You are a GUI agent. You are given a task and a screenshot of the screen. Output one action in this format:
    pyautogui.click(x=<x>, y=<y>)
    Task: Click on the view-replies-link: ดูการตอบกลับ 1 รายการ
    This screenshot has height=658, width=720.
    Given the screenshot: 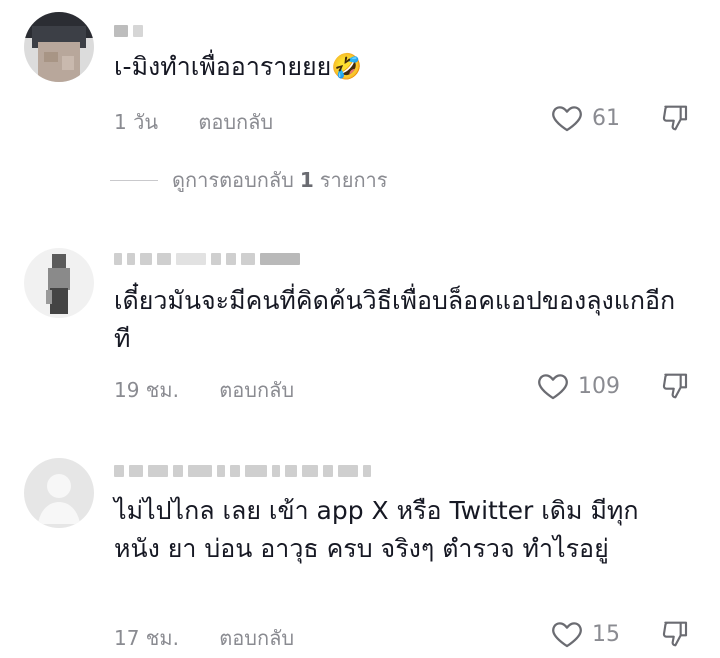 What is the action you would take?
    pyautogui.click(x=249, y=180)
    